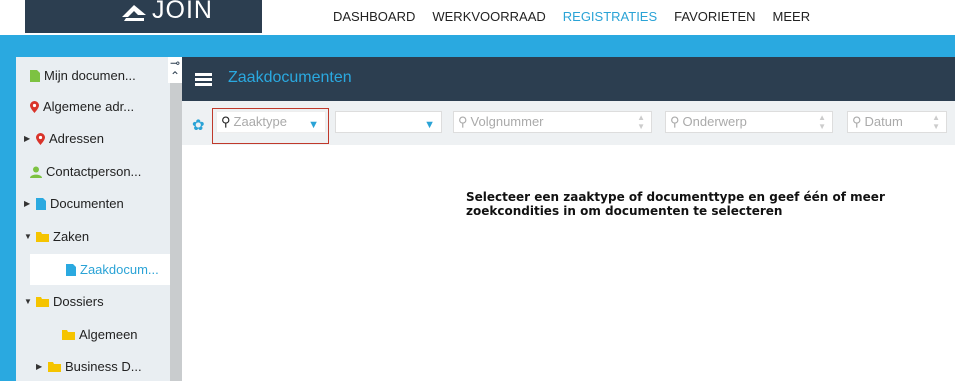 The height and width of the screenshot is (382, 955). I want to click on sidebar-item-dossiers: ▼ Dossiers, so click(97, 301).